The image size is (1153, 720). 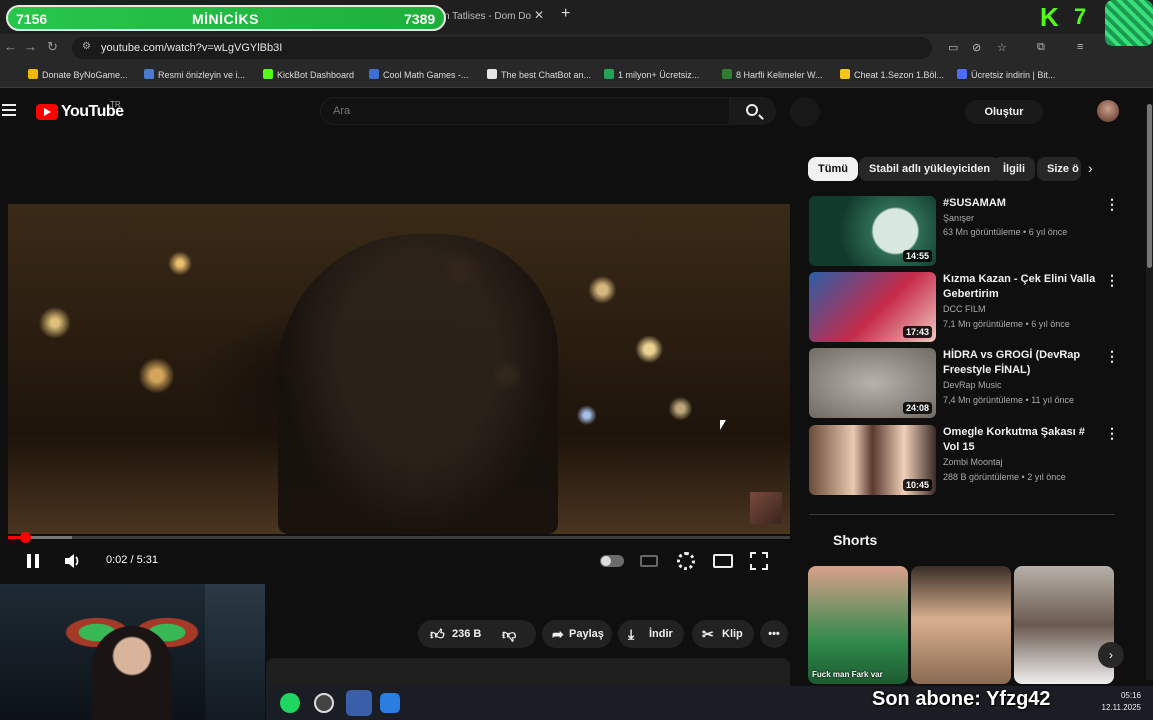 I want to click on menu-icon, so click(x=9, y=110).